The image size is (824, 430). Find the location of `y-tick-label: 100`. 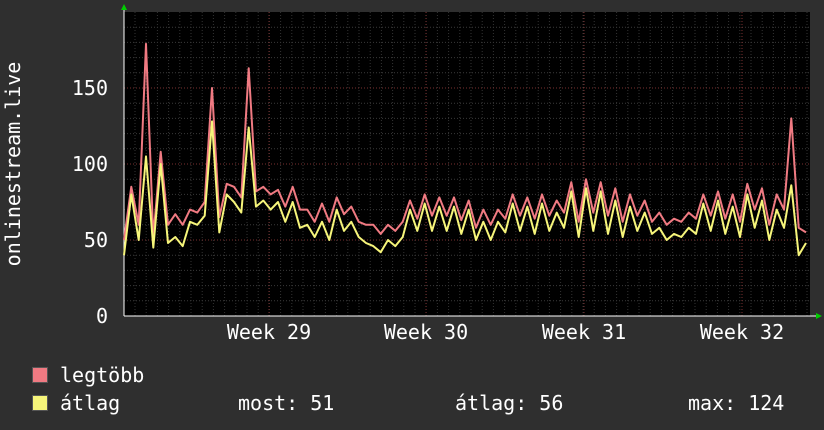

y-tick-label: 100 is located at coordinates (90, 164).